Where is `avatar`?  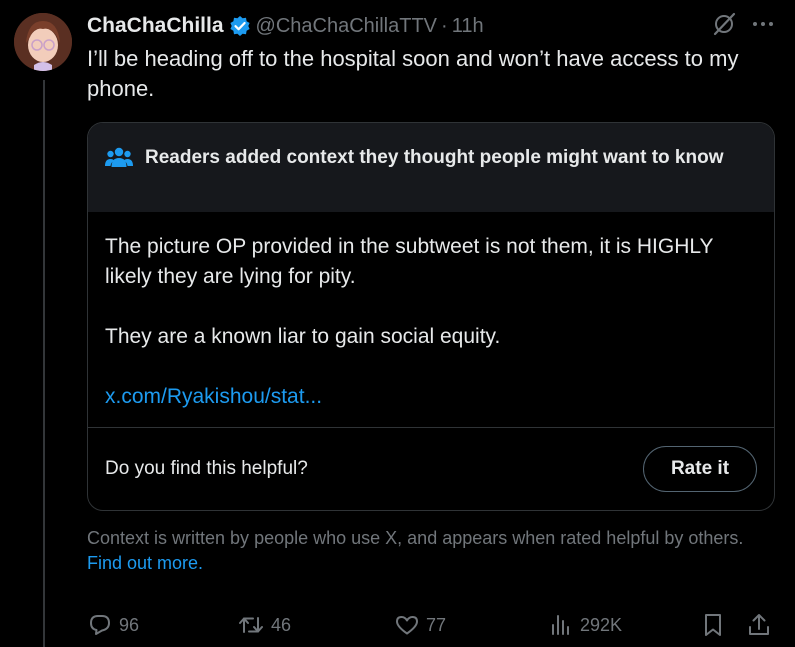 avatar is located at coordinates (43, 42).